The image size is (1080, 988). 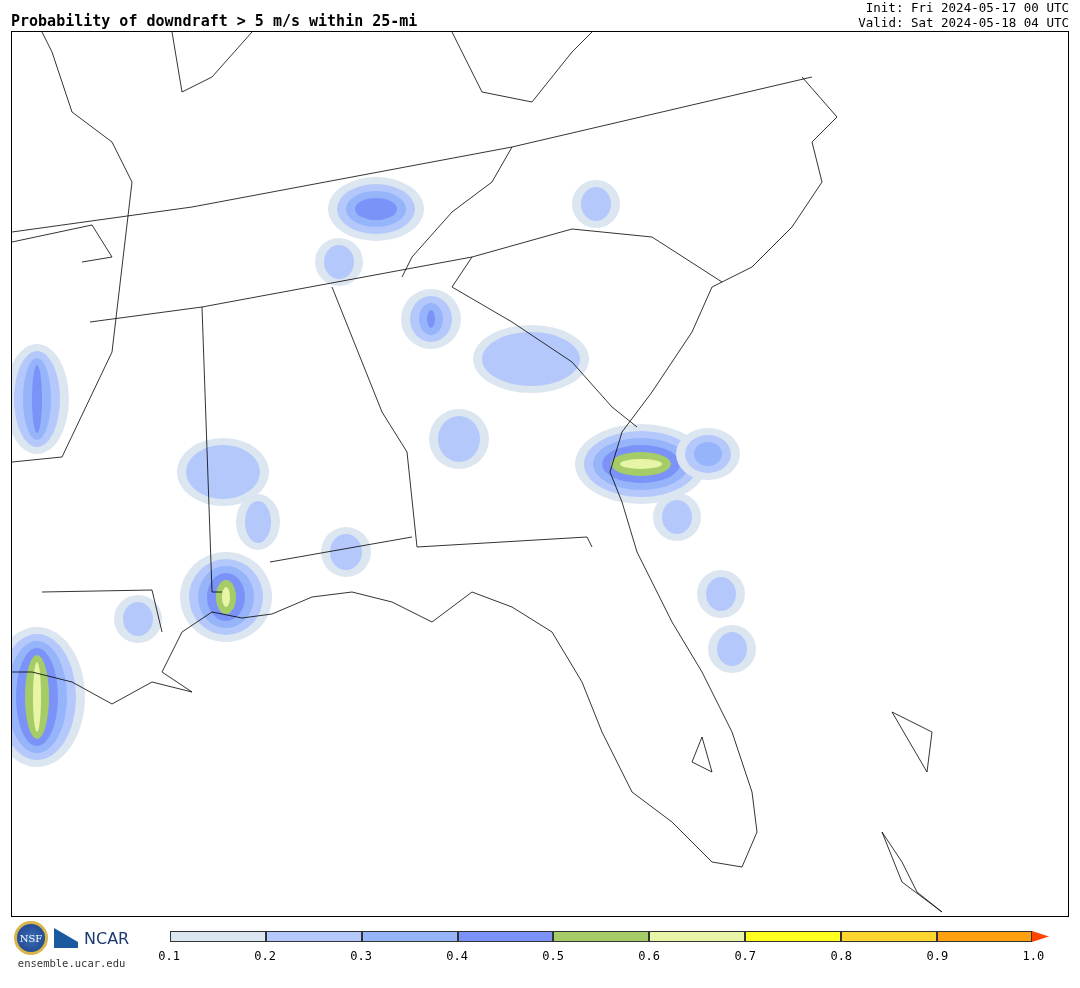 What do you see at coordinates (553, 956) in the screenshot?
I see `colorbar-tick-label: 0.5` at bounding box center [553, 956].